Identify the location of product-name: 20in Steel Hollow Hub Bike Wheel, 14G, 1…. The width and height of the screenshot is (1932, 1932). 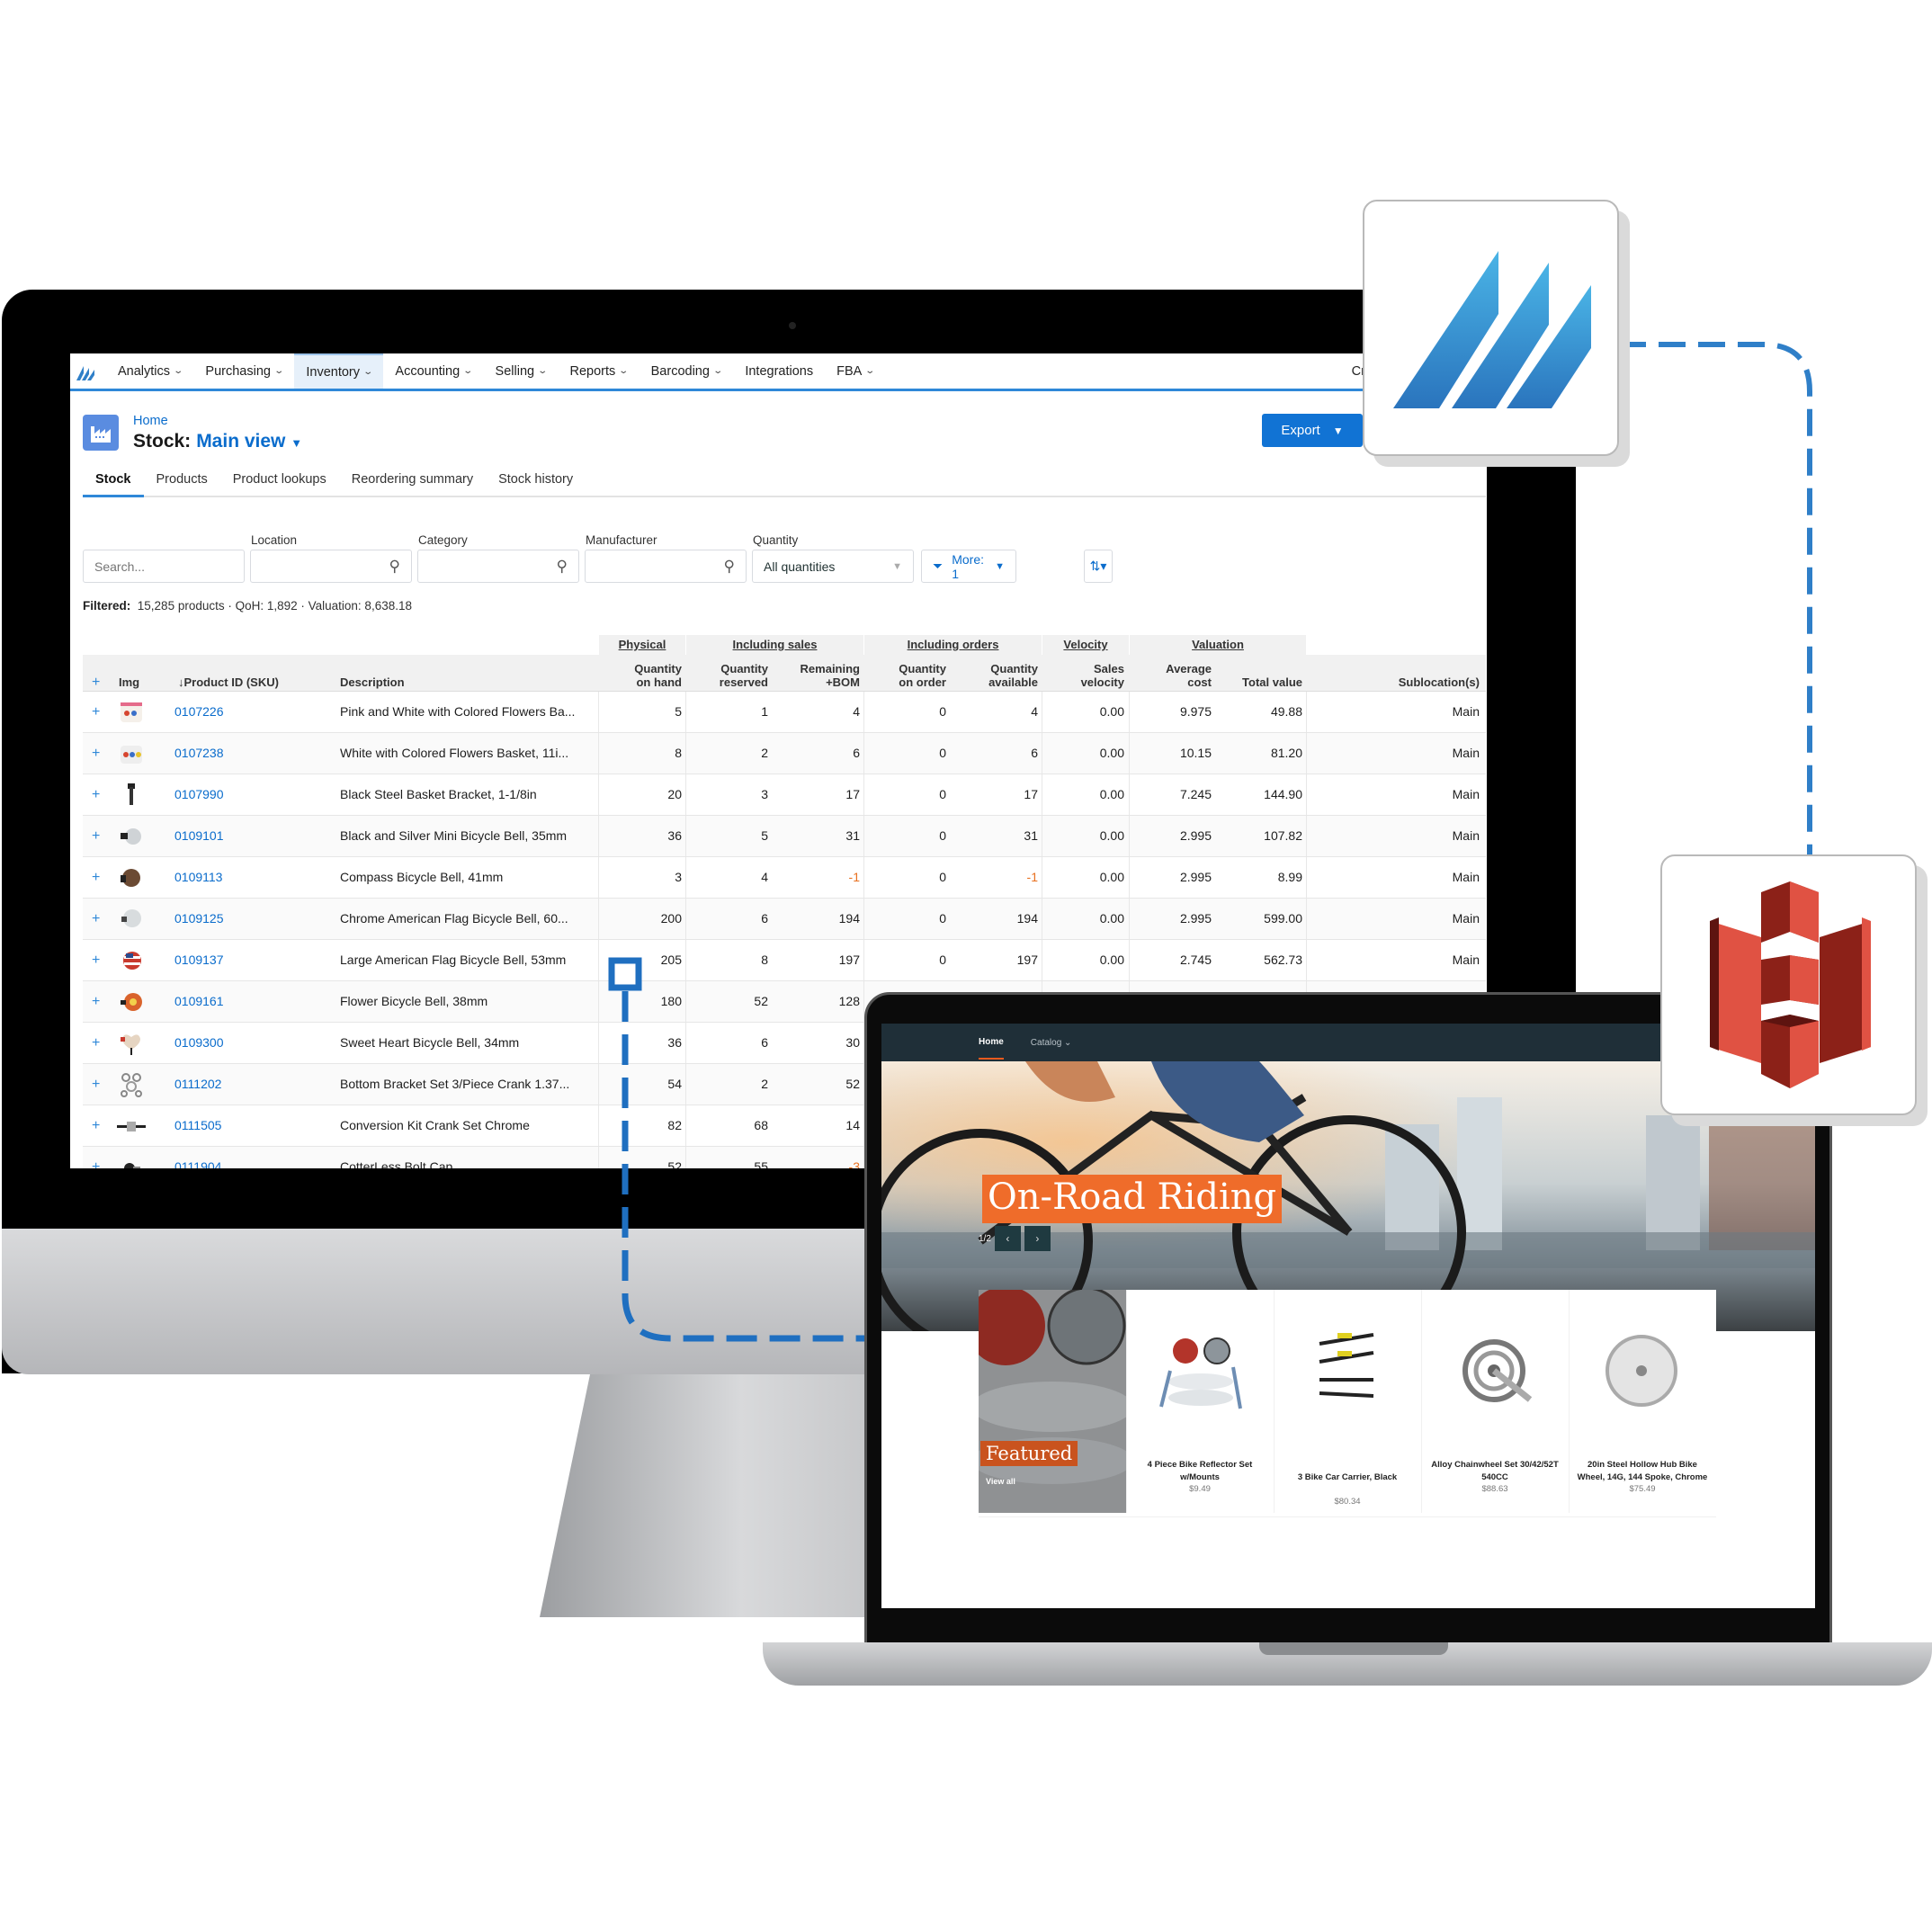
(1642, 1471).